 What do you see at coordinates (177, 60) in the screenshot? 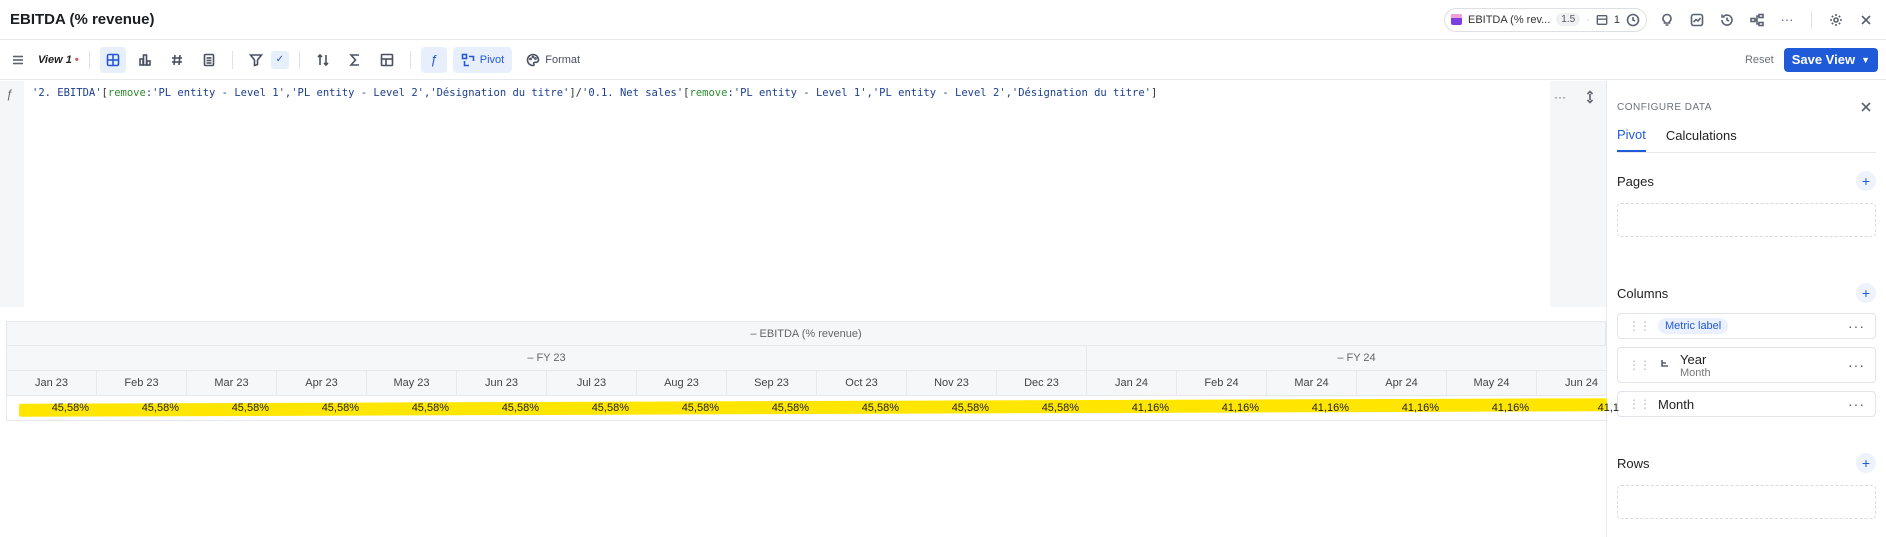
I see `number-view-button` at bounding box center [177, 60].